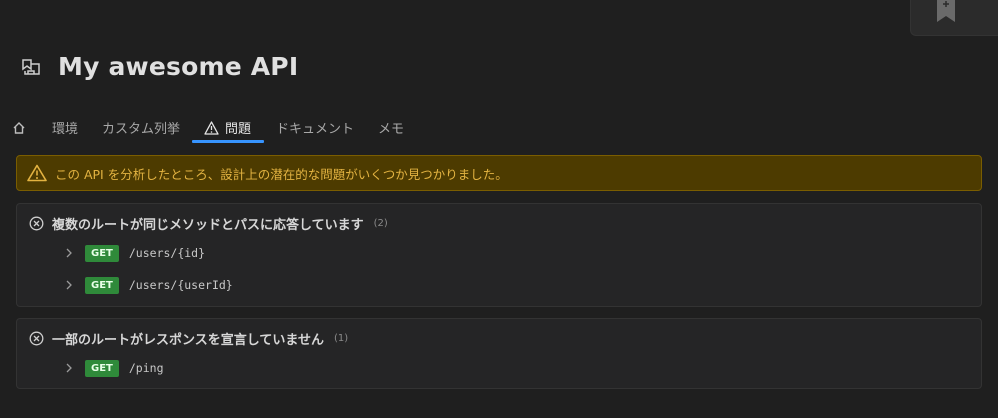 This screenshot has width=998, height=418. I want to click on tab-notes: メモ, so click(391, 127).